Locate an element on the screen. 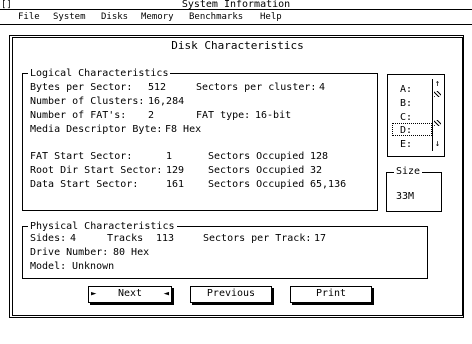  fat-type-label: FAT type: is located at coordinates (223, 115).